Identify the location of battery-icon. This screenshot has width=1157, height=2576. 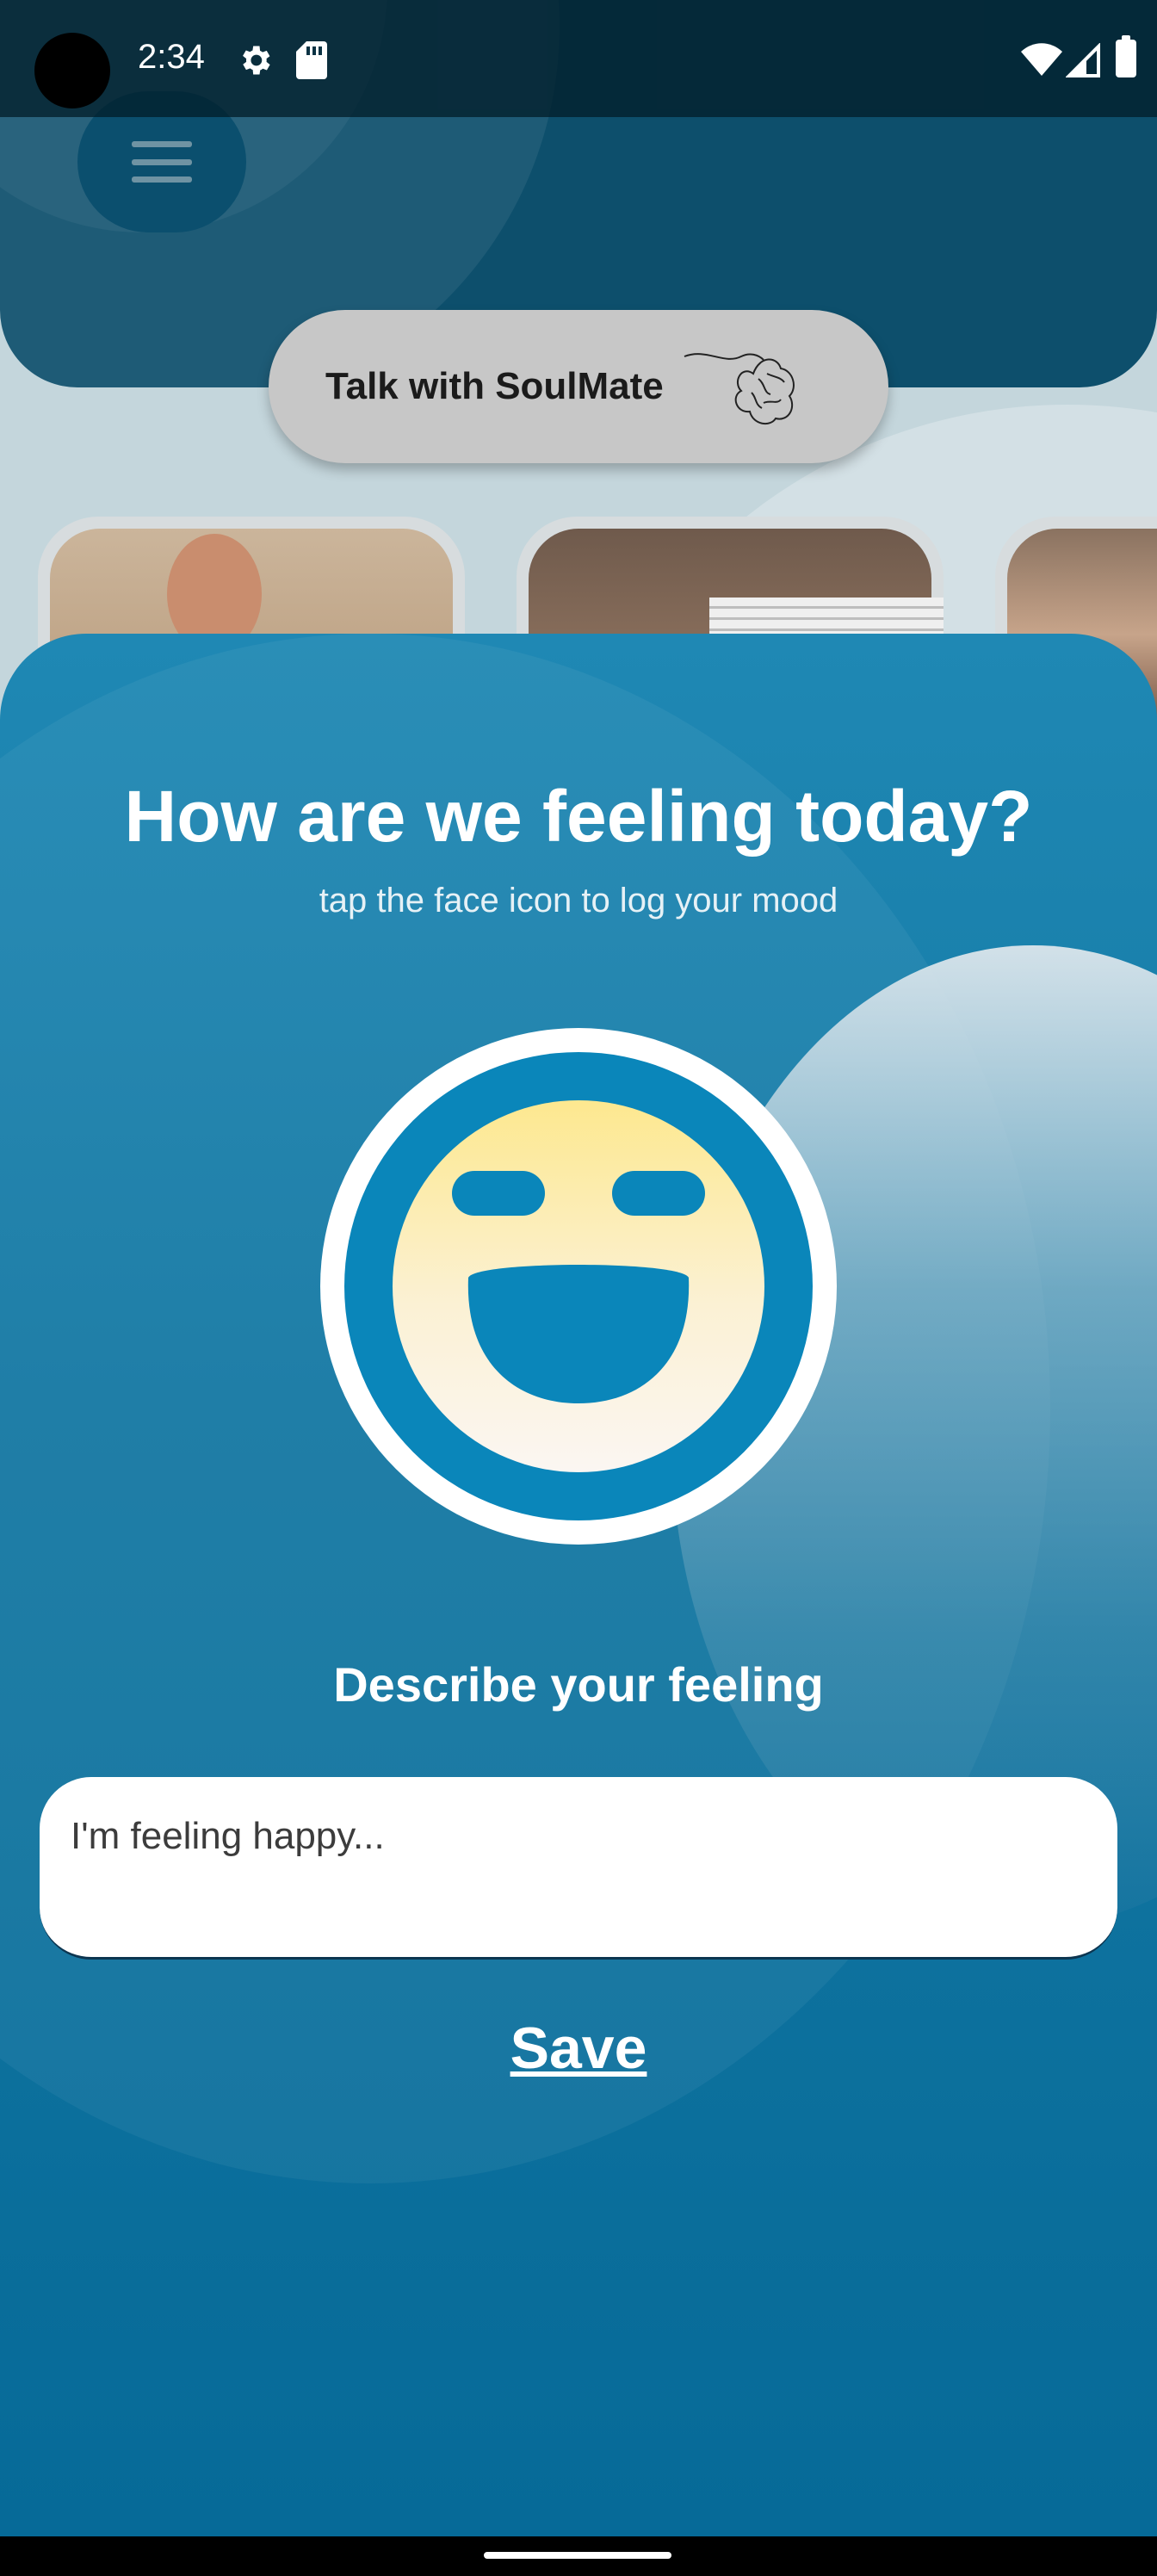
(1126, 56).